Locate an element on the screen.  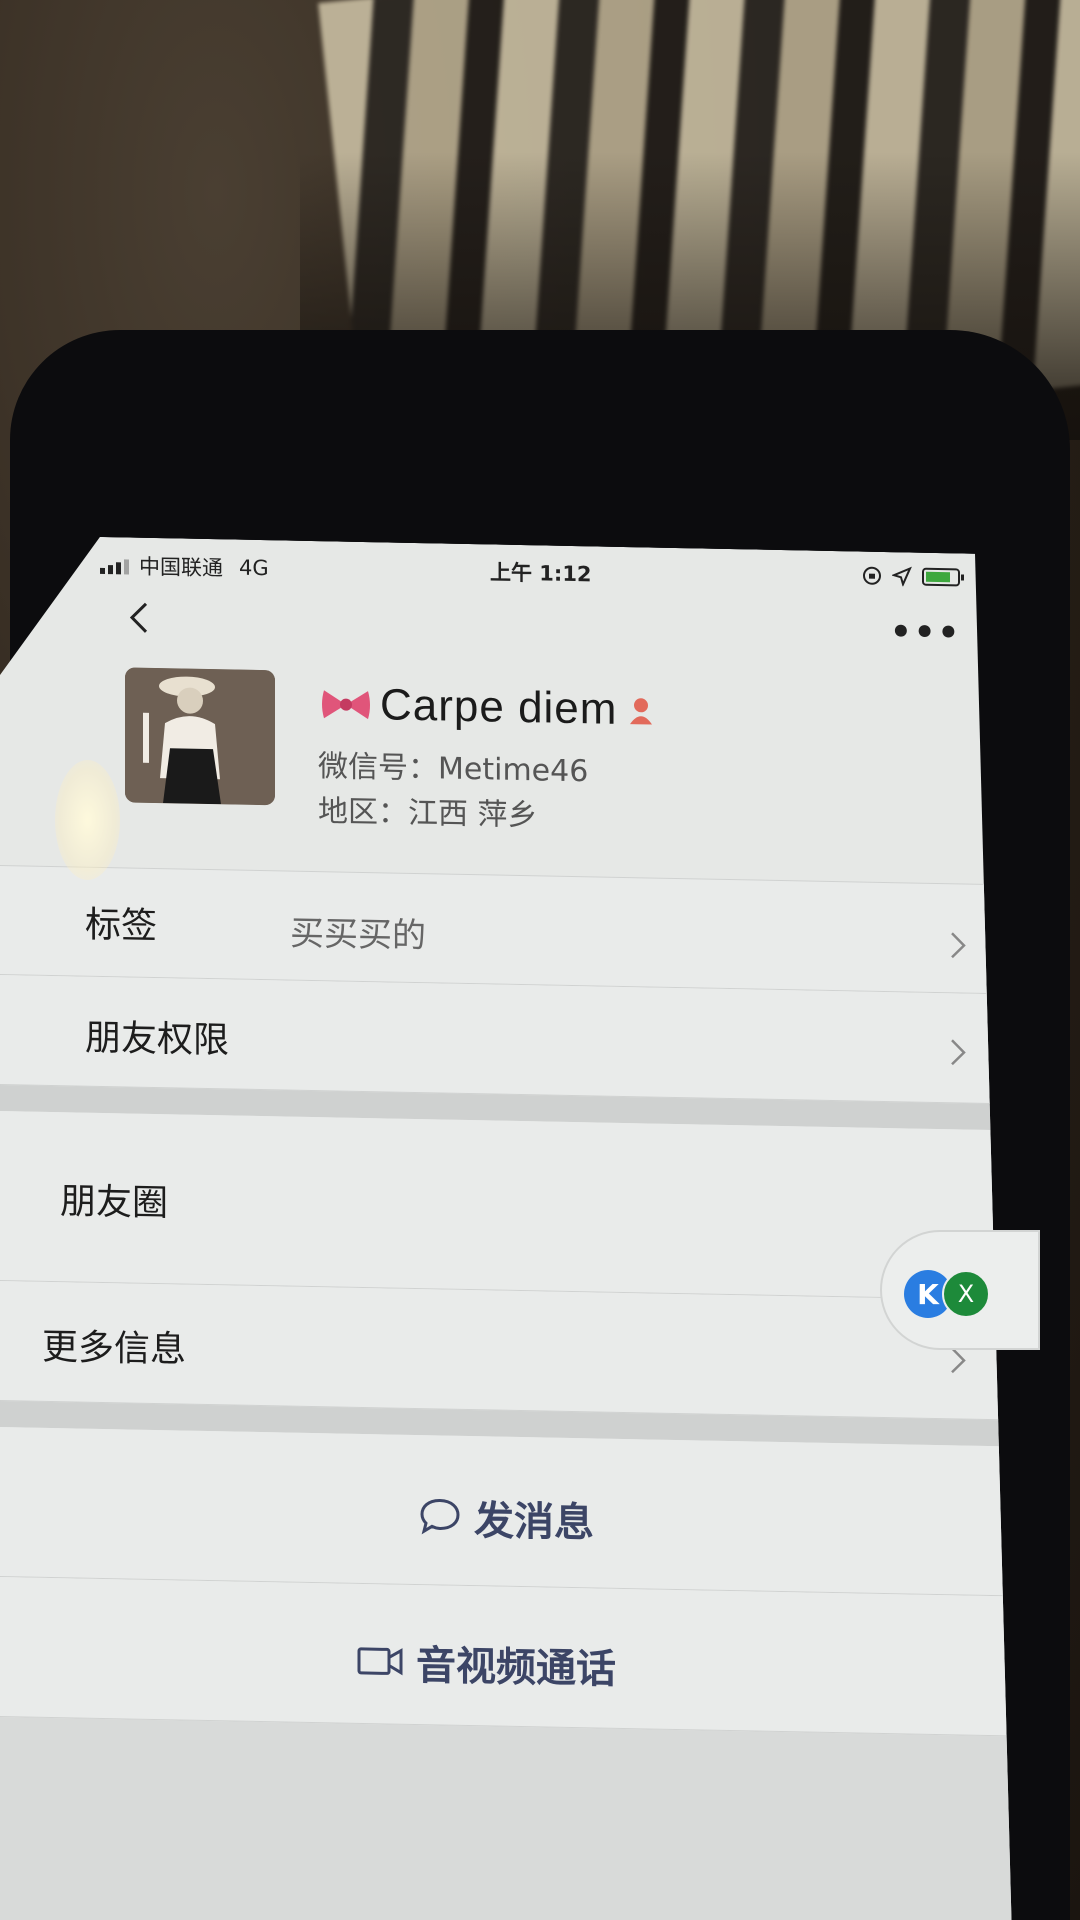
floating-widget: K X is located at coordinates (960, 1290).